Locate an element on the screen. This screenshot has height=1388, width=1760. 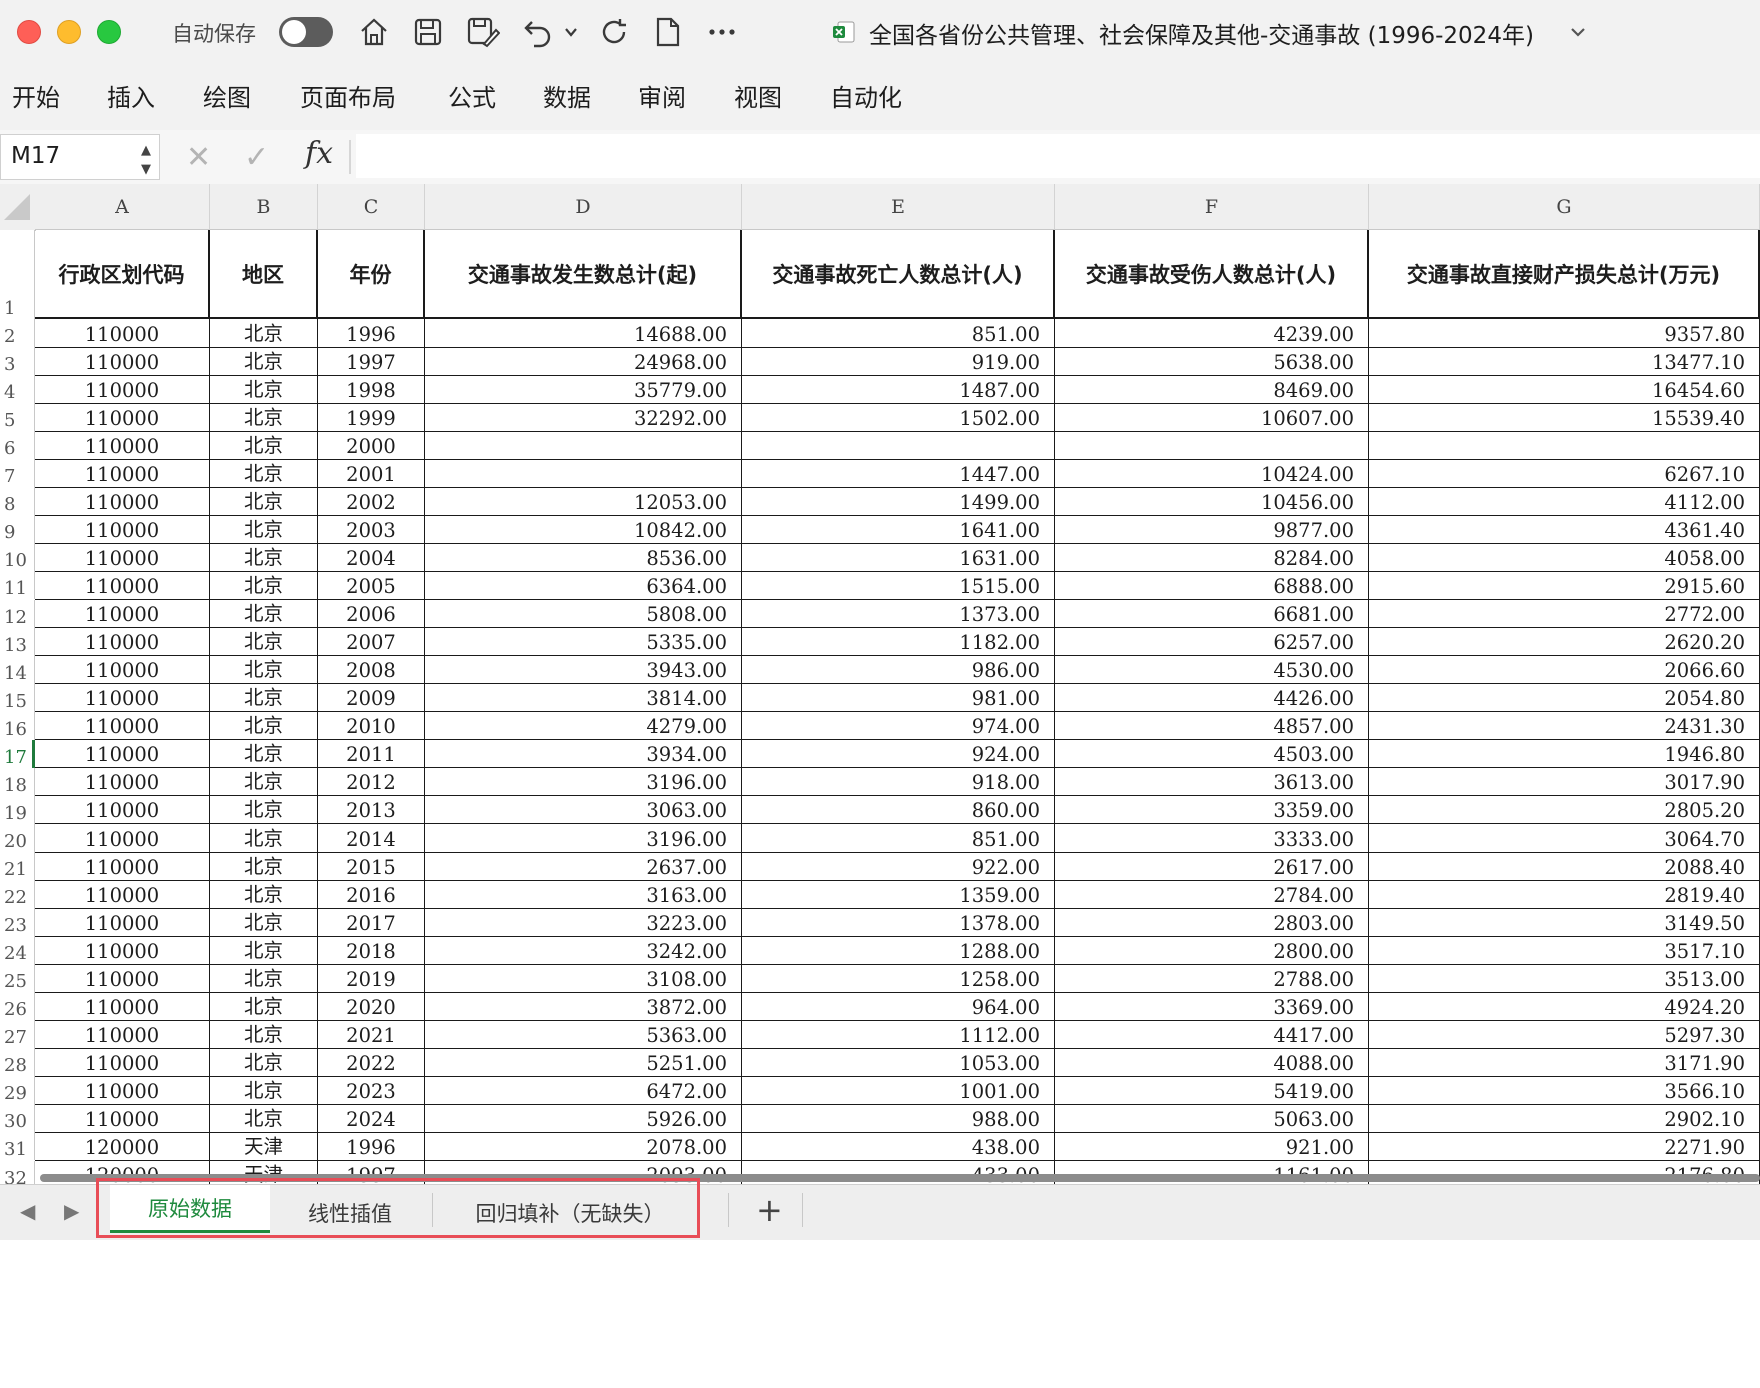
row-header: 20 is located at coordinates (17, 837).